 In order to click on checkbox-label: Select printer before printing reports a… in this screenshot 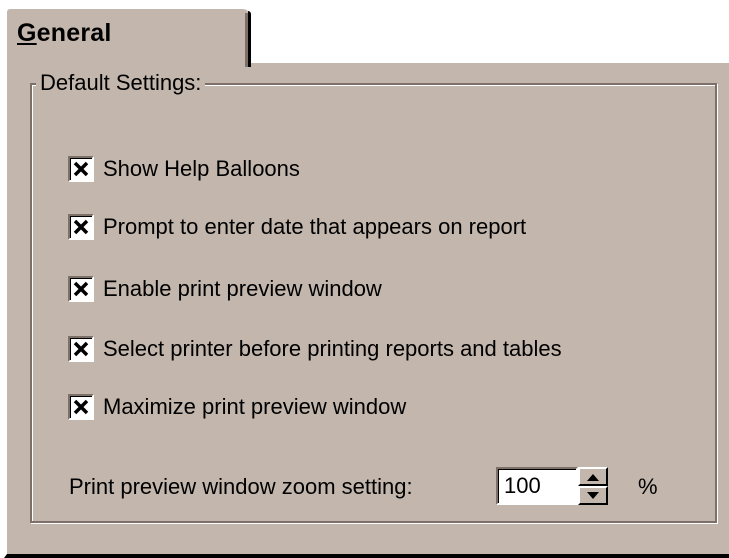, I will do `click(332, 348)`.